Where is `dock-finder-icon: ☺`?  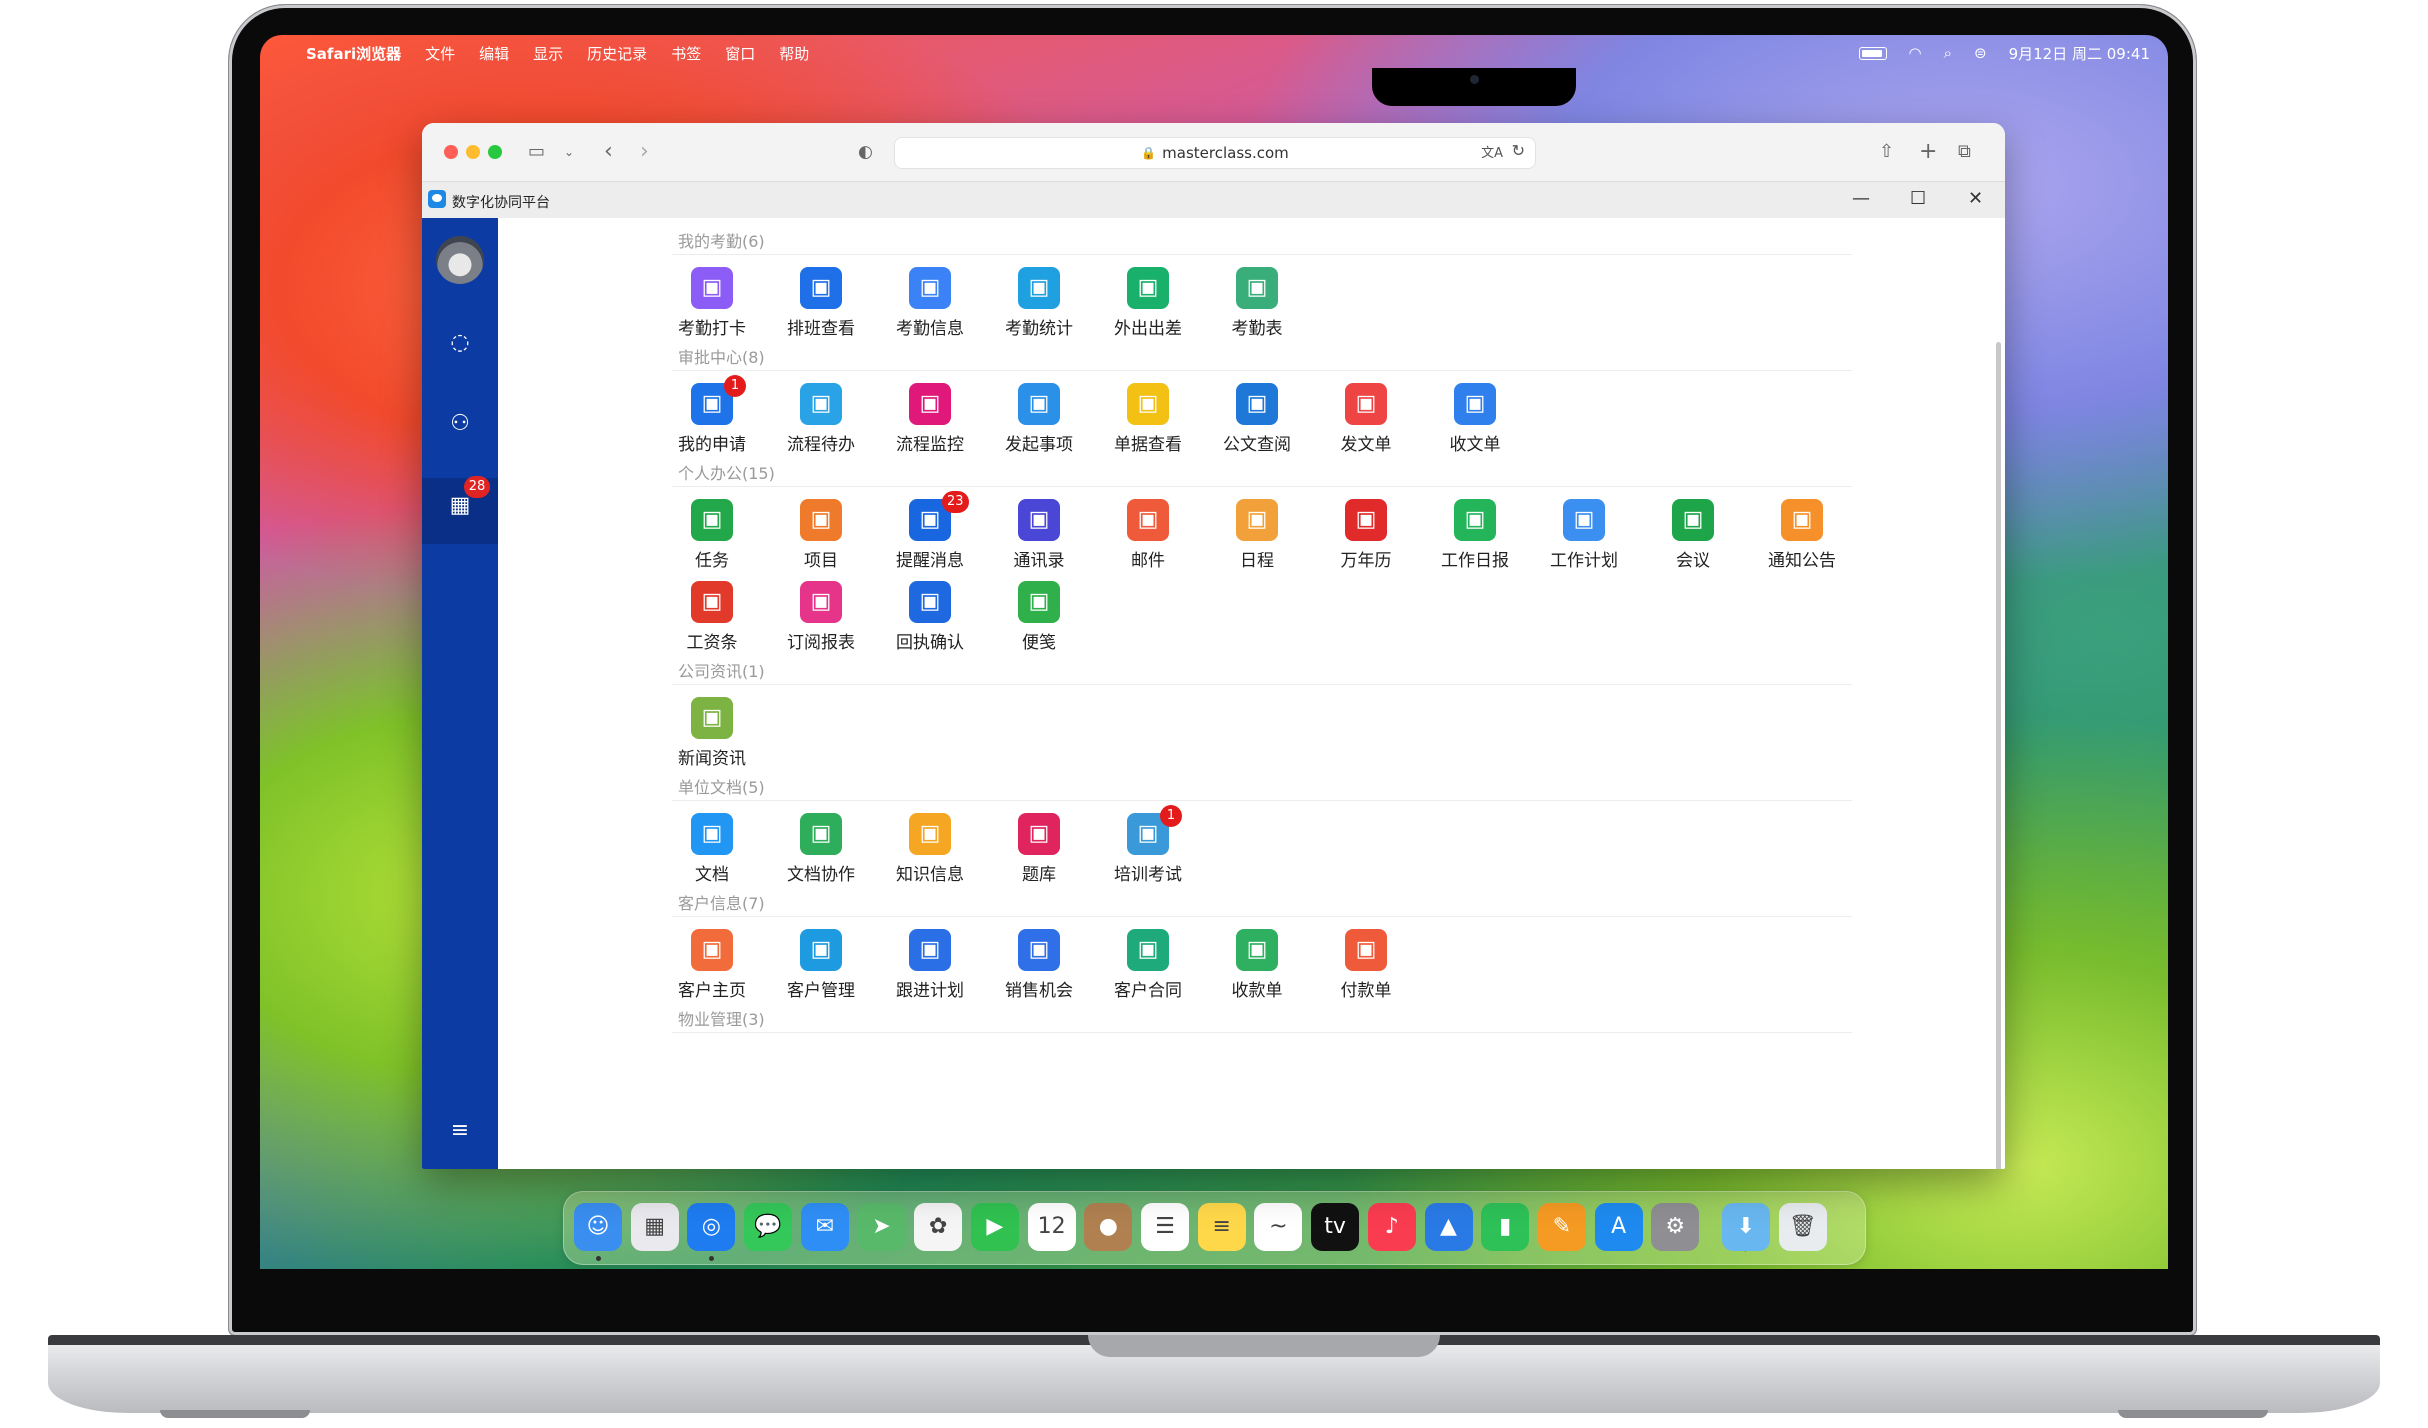 dock-finder-icon: ☺ is located at coordinates (598, 1227).